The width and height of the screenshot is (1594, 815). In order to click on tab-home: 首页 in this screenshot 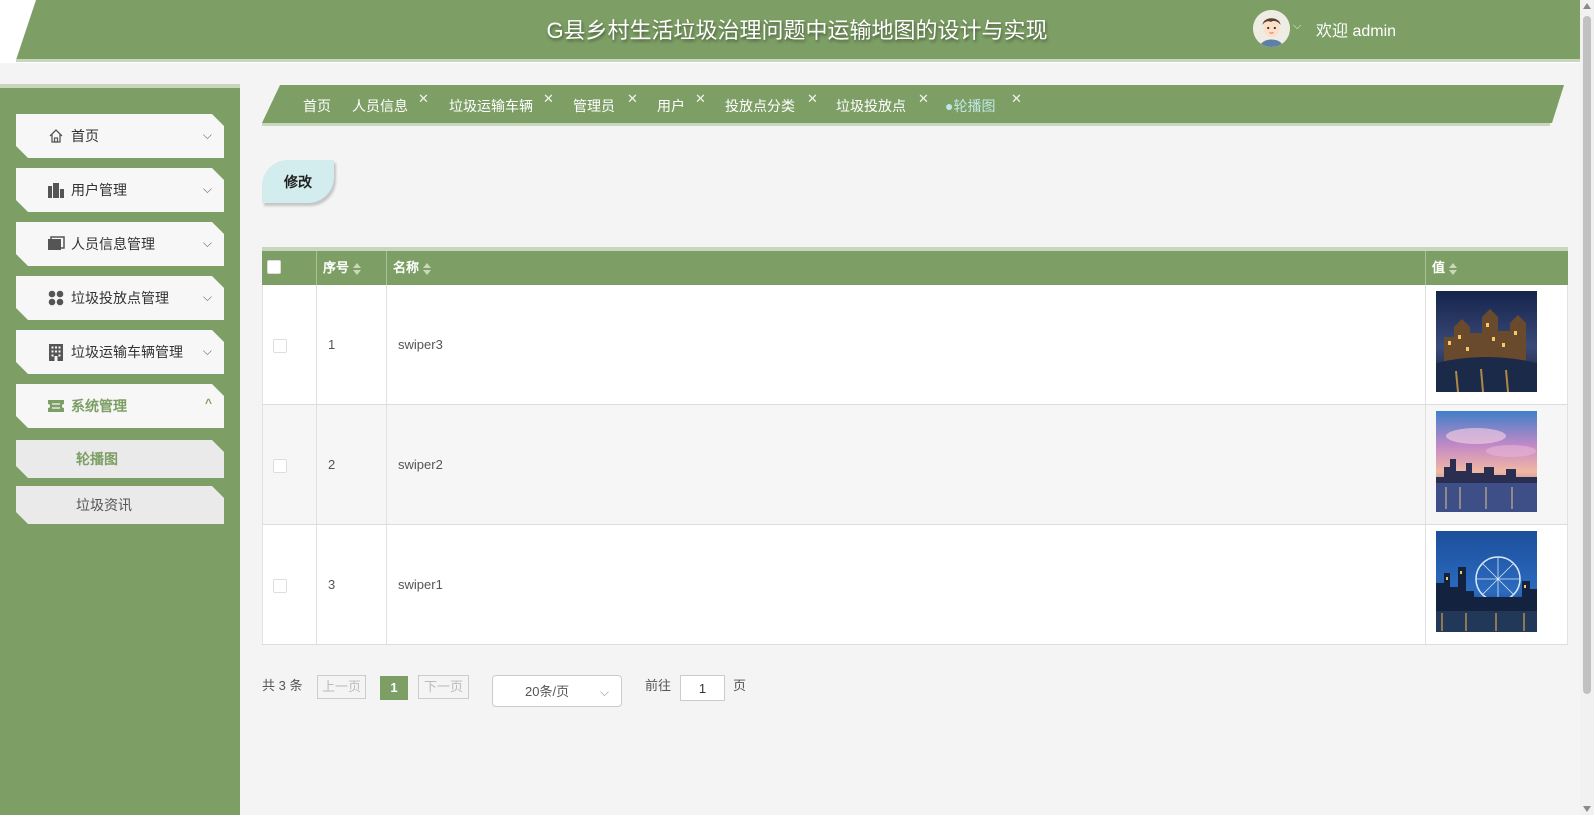, I will do `click(317, 106)`.